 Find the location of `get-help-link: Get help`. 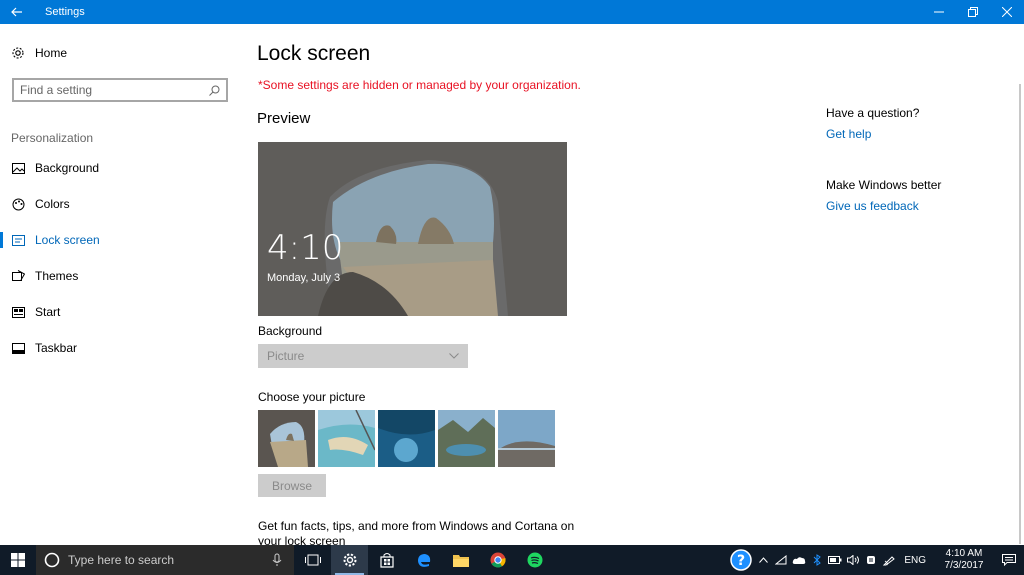

get-help-link: Get help is located at coordinates (848, 134).